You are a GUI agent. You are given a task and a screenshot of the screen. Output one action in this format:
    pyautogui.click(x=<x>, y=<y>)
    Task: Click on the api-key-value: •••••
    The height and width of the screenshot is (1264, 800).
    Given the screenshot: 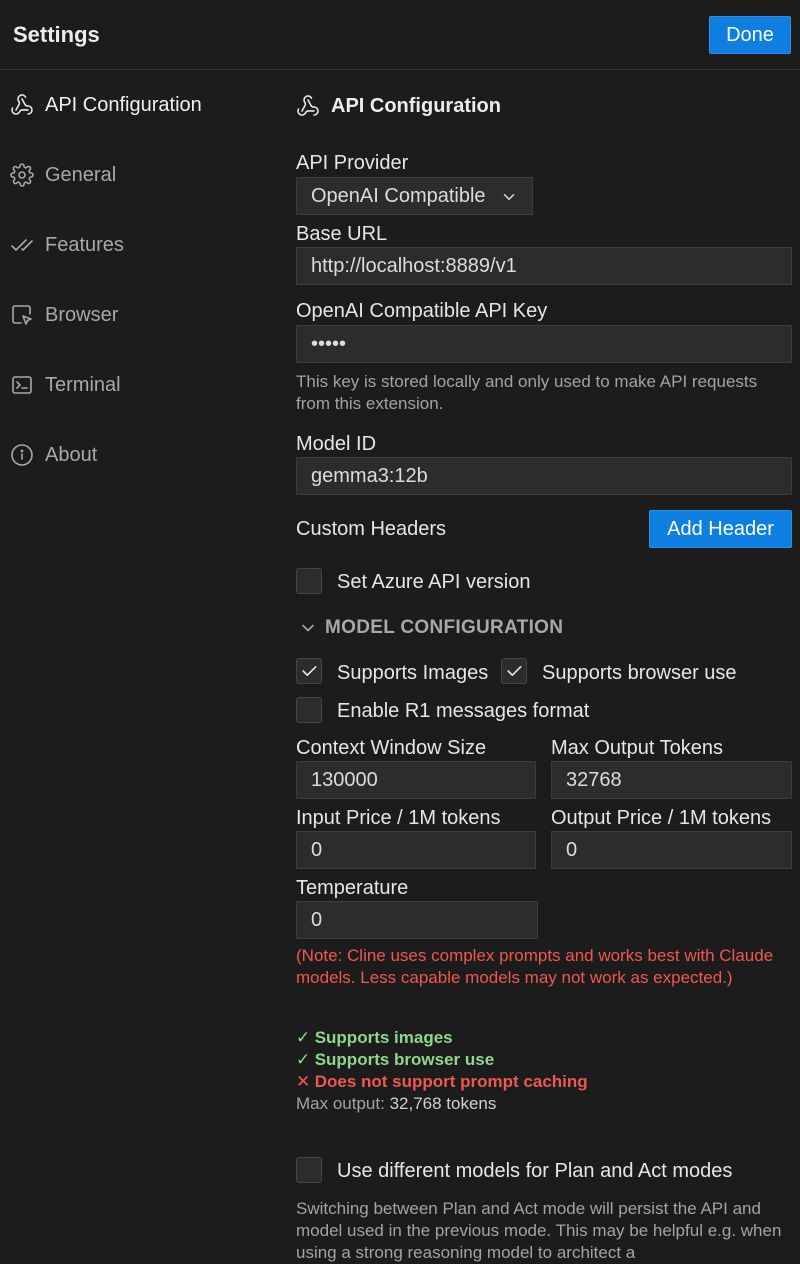 What is the action you would take?
    pyautogui.click(x=329, y=343)
    